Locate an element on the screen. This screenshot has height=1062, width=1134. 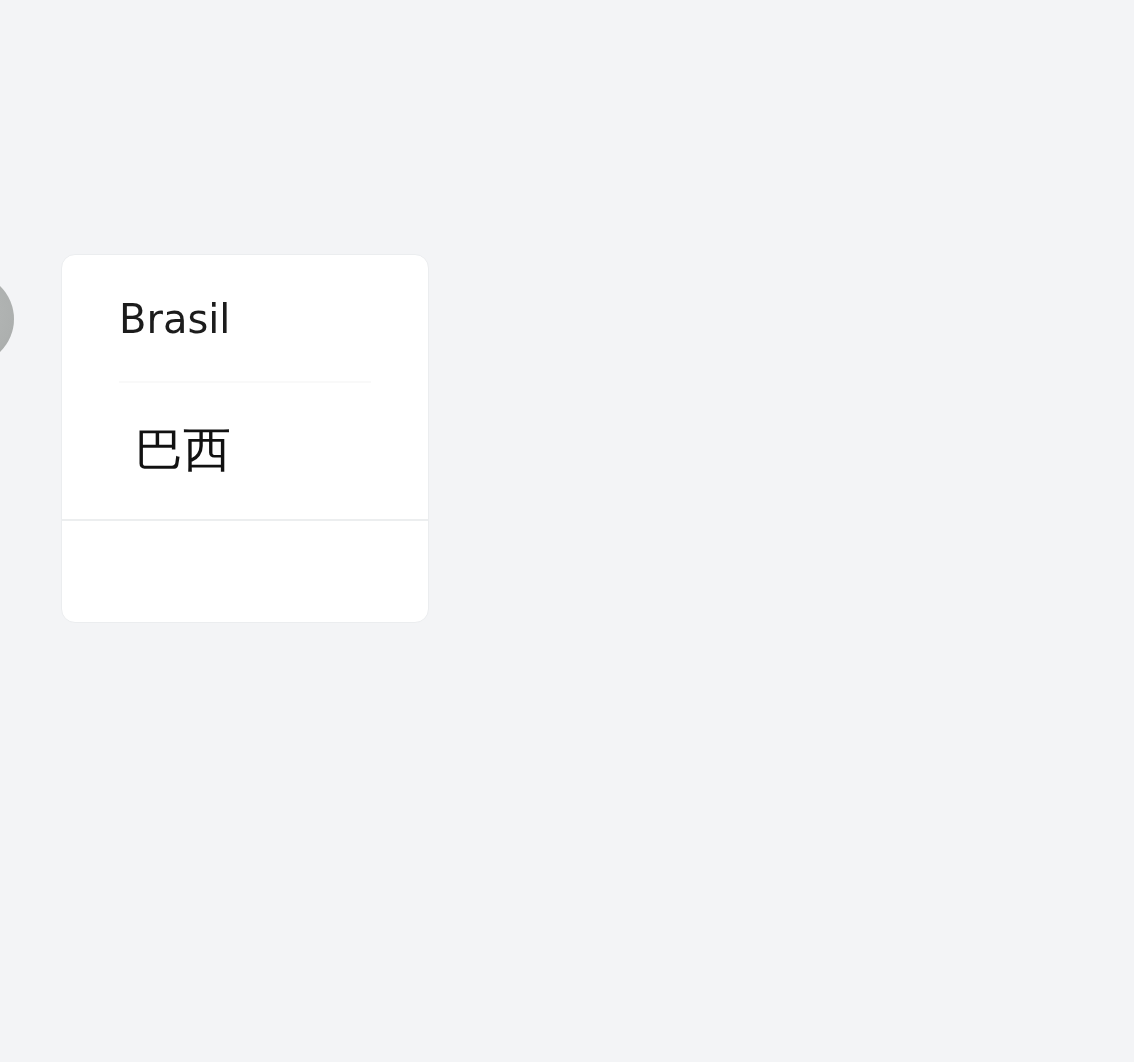
translation-text: 巴西 is located at coordinates (183, 450).